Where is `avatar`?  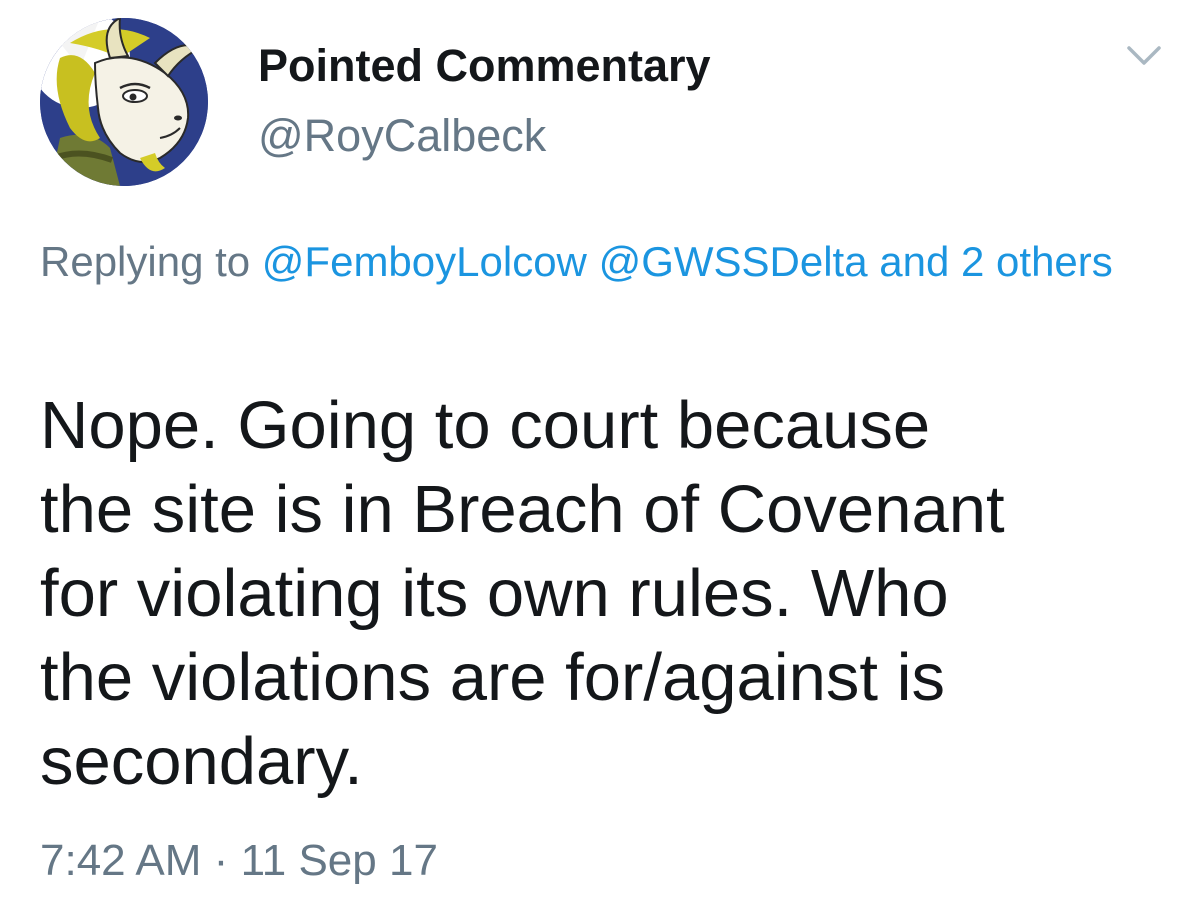
avatar is located at coordinates (124, 102).